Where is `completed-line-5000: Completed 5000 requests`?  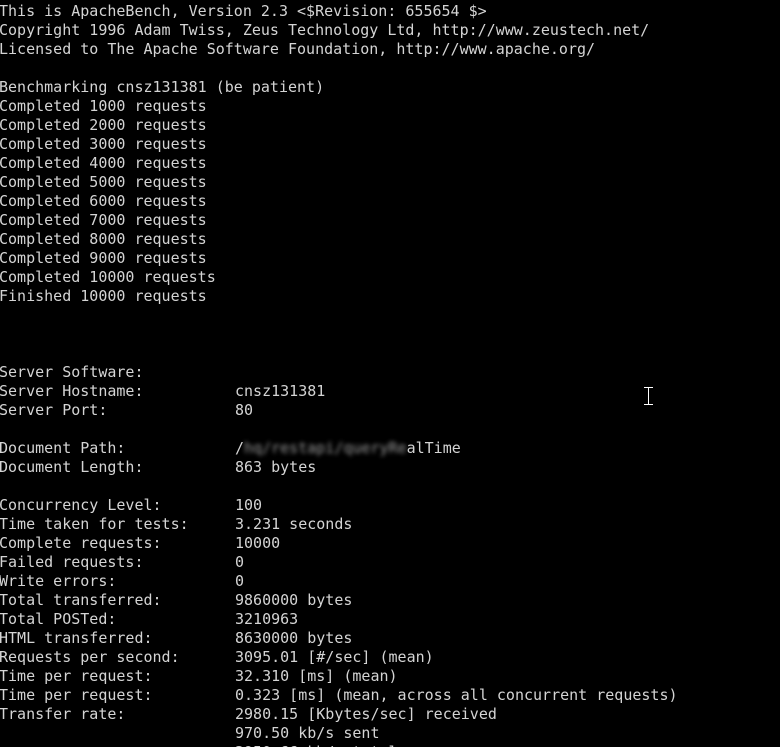 completed-line-5000: Completed 5000 requests is located at coordinates (103, 182).